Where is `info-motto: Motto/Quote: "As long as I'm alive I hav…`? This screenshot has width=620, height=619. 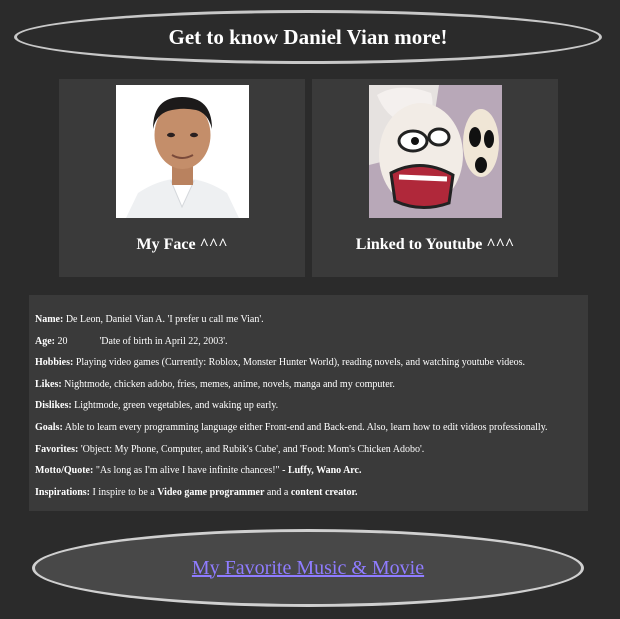 info-motto: Motto/Quote: "As long as I'm alive I hav… is located at coordinates (198, 471).